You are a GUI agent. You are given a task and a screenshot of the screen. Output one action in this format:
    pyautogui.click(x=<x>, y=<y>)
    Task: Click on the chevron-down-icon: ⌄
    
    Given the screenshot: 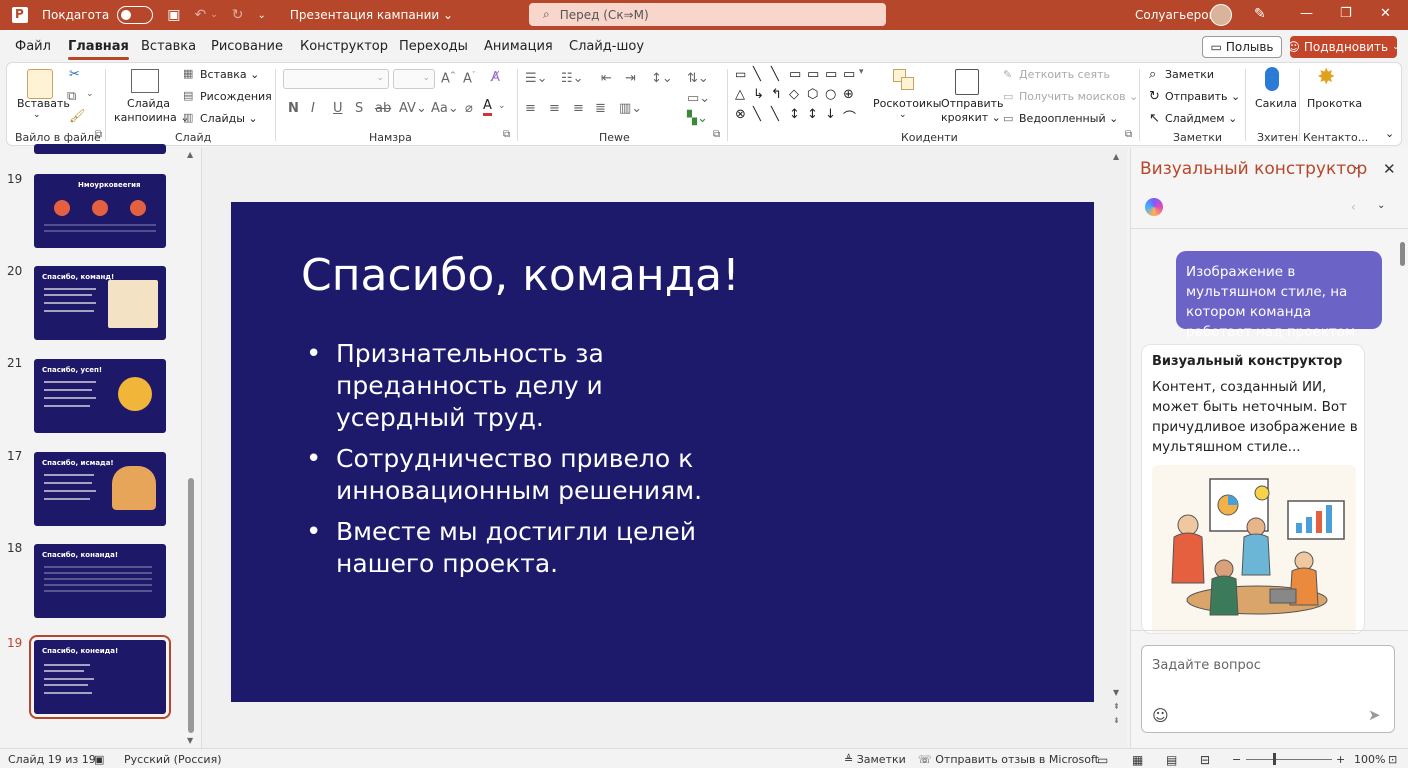 What is the action you would take?
    pyautogui.click(x=903, y=115)
    